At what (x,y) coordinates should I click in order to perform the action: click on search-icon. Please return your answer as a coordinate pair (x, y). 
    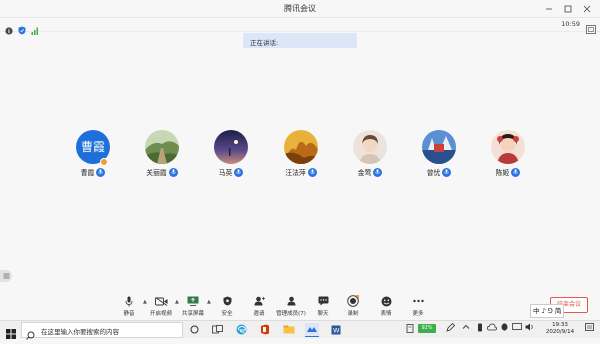
    Looking at the image, I should click on (30, 334).